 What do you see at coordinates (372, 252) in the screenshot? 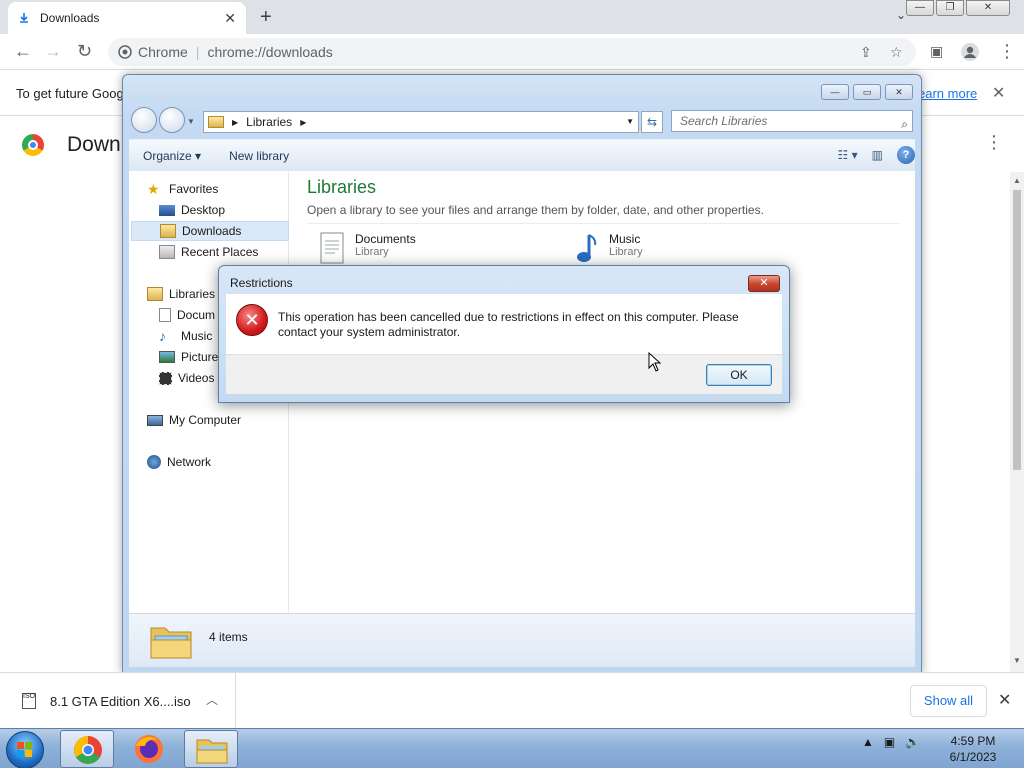
I see `library-type: Library` at bounding box center [372, 252].